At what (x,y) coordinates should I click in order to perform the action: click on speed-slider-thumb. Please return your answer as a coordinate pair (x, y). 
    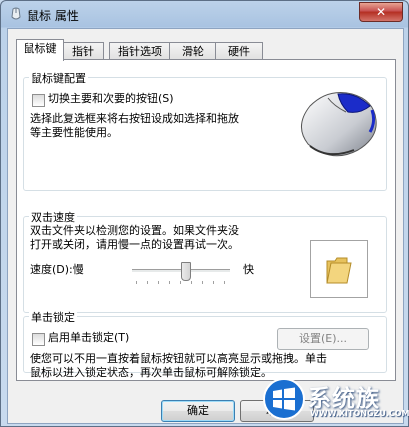
    Looking at the image, I should click on (185, 271).